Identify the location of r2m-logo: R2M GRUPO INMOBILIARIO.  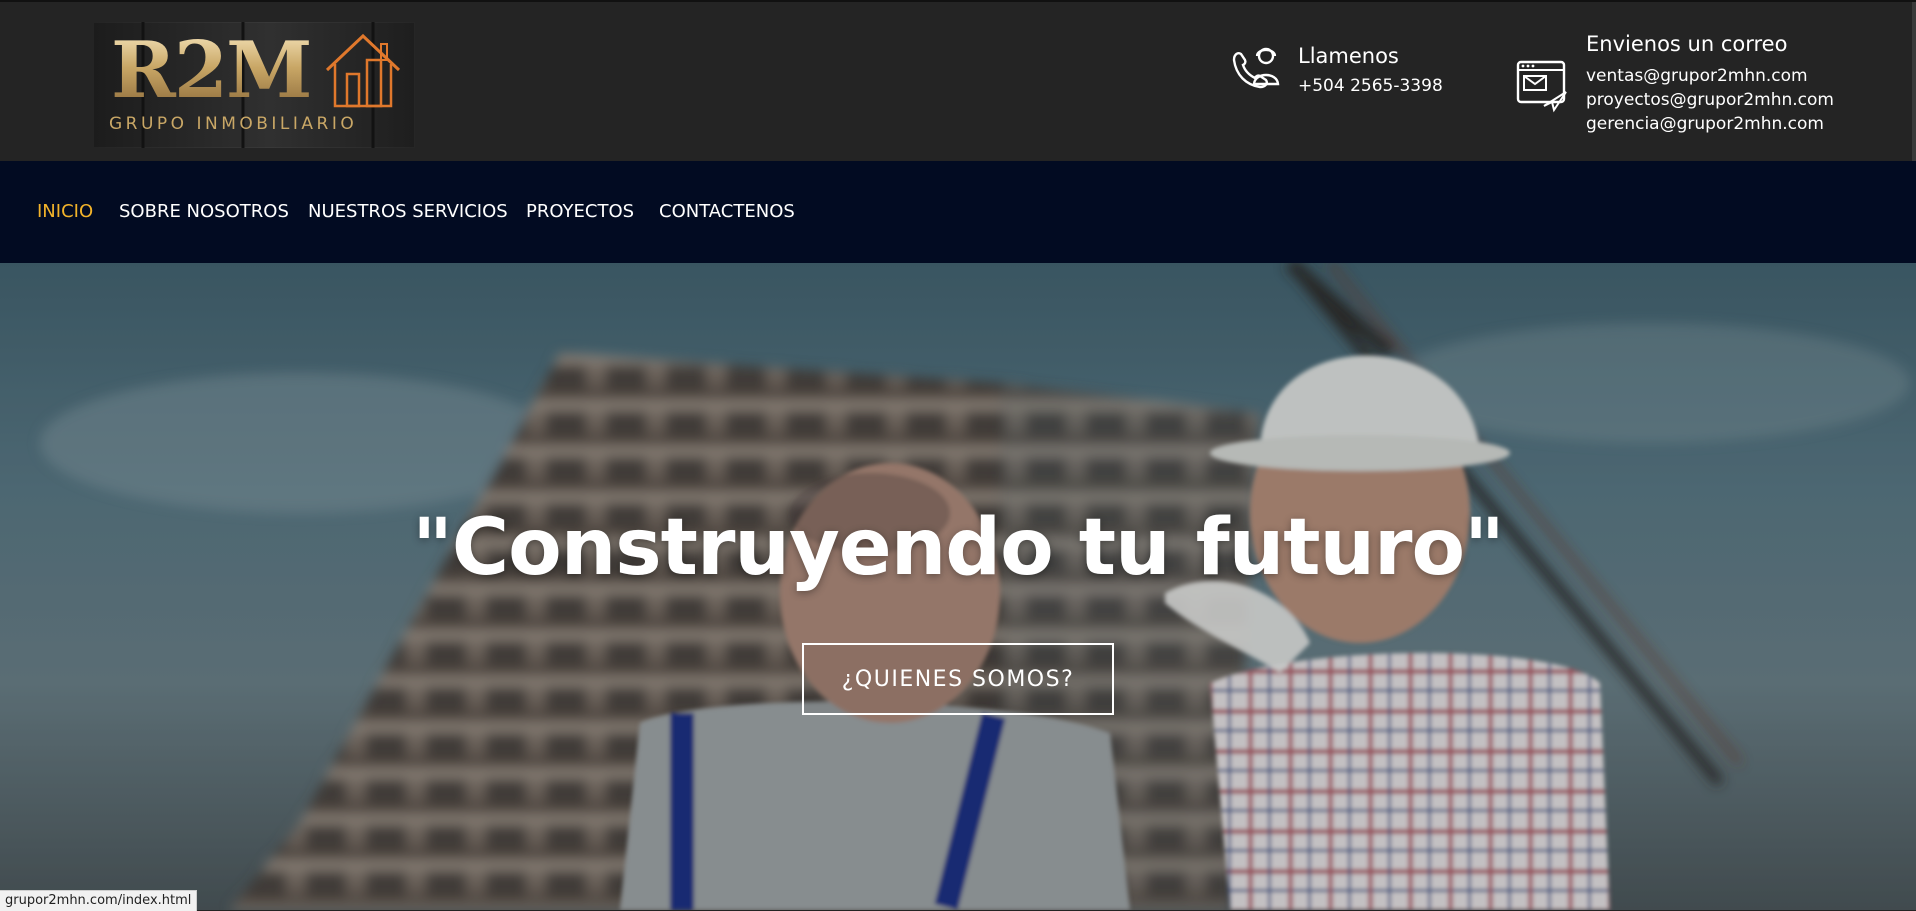
(254, 85).